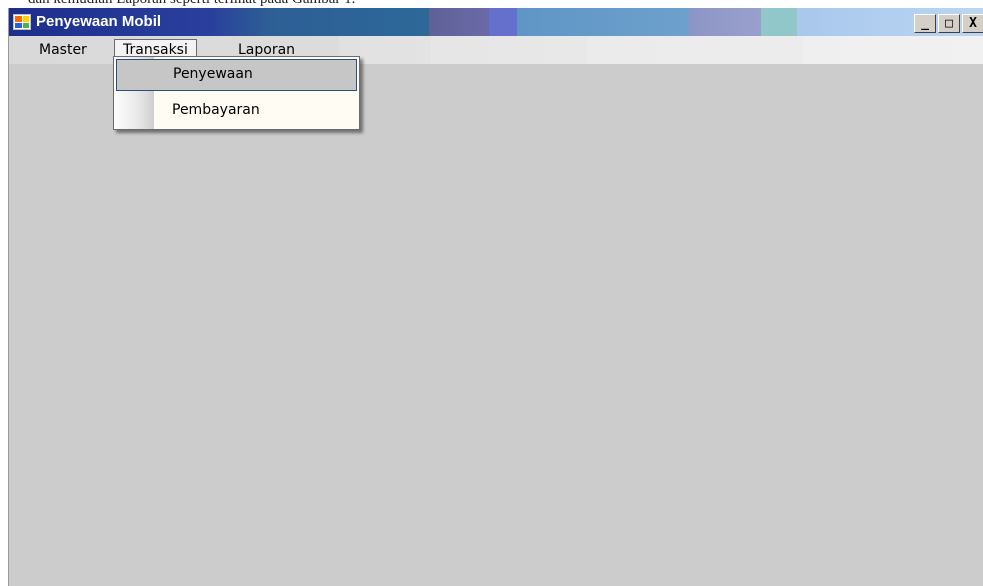 Image resolution: width=983 pixels, height=586 pixels. I want to click on maximize-button: □, so click(949, 23).